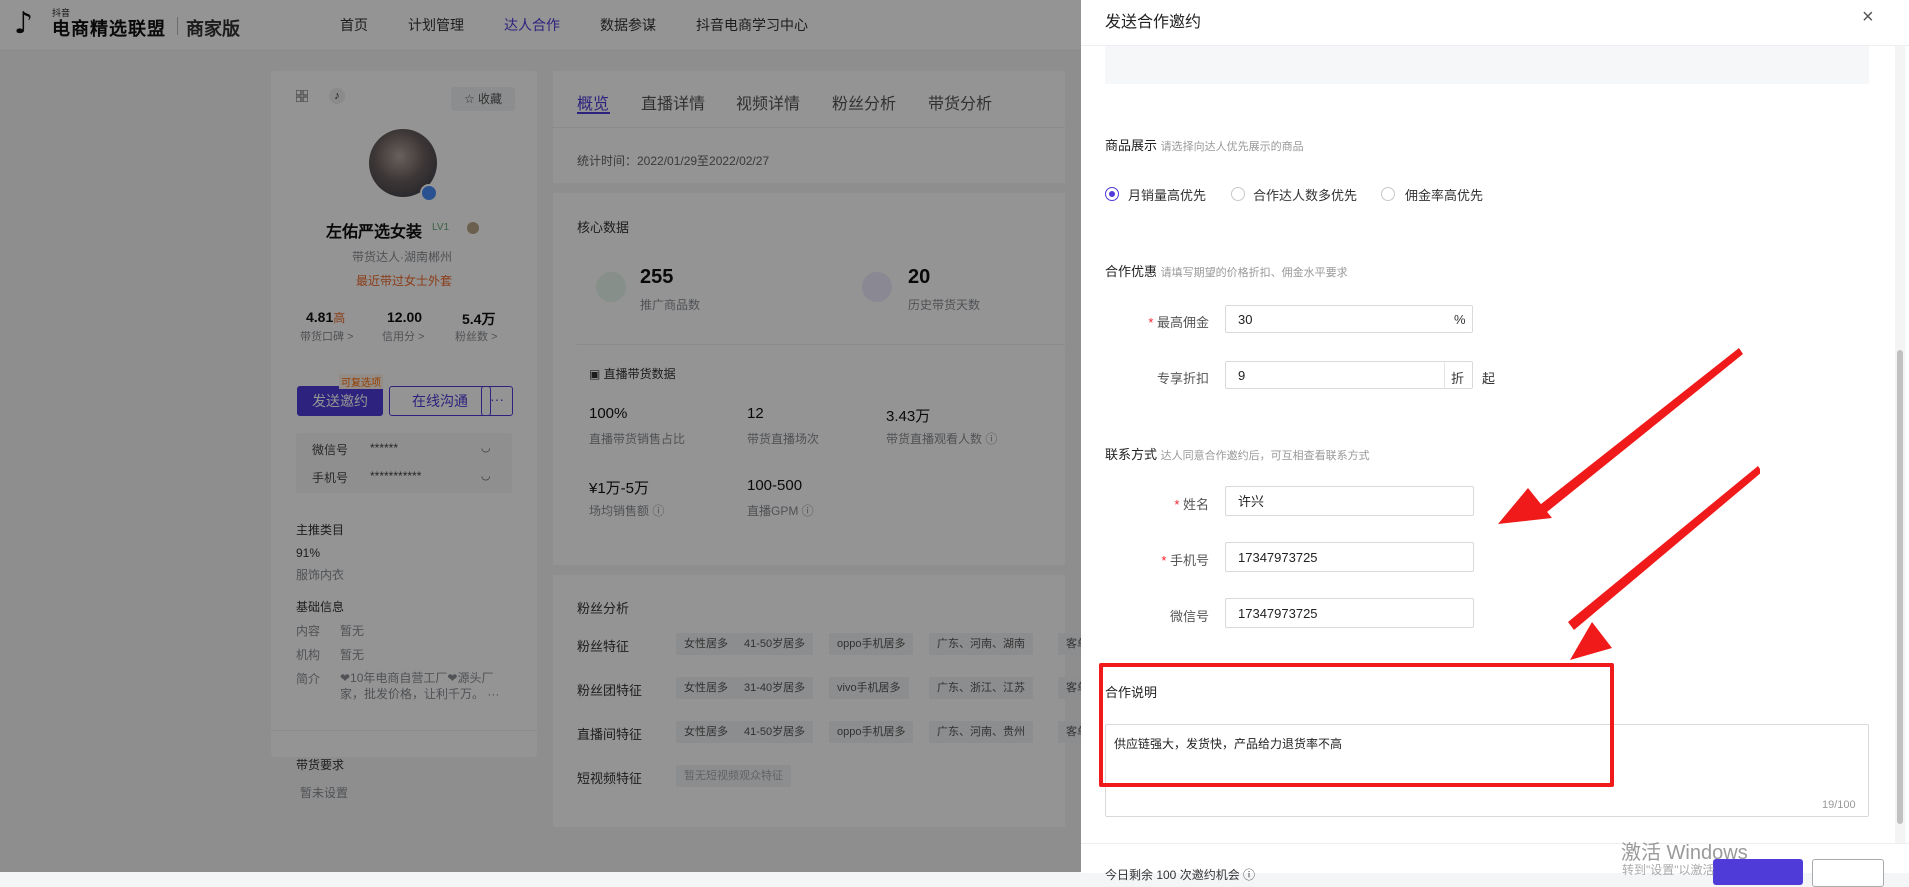 The width and height of the screenshot is (1909, 887). I want to click on contact-header: 联系方式 达人同意合作邀约后，可互相查看联系方式, so click(1237, 453).